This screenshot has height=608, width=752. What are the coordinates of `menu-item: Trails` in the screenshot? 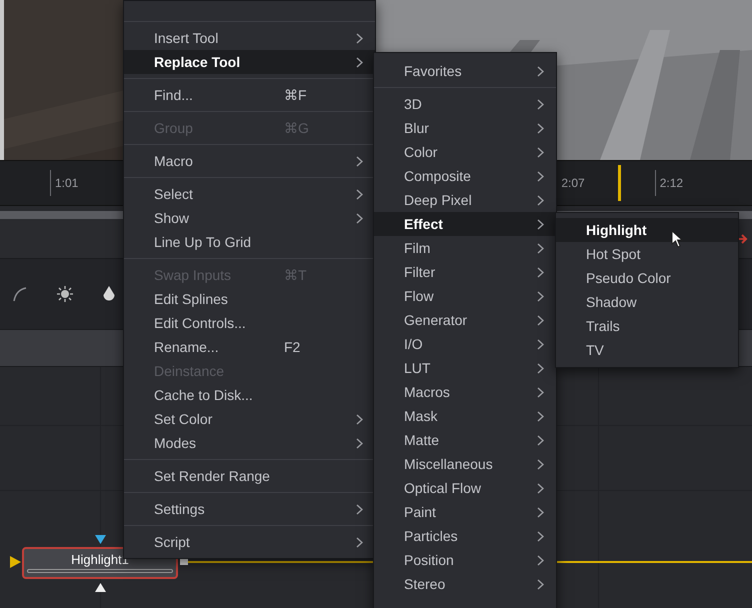 It's located at (647, 326).